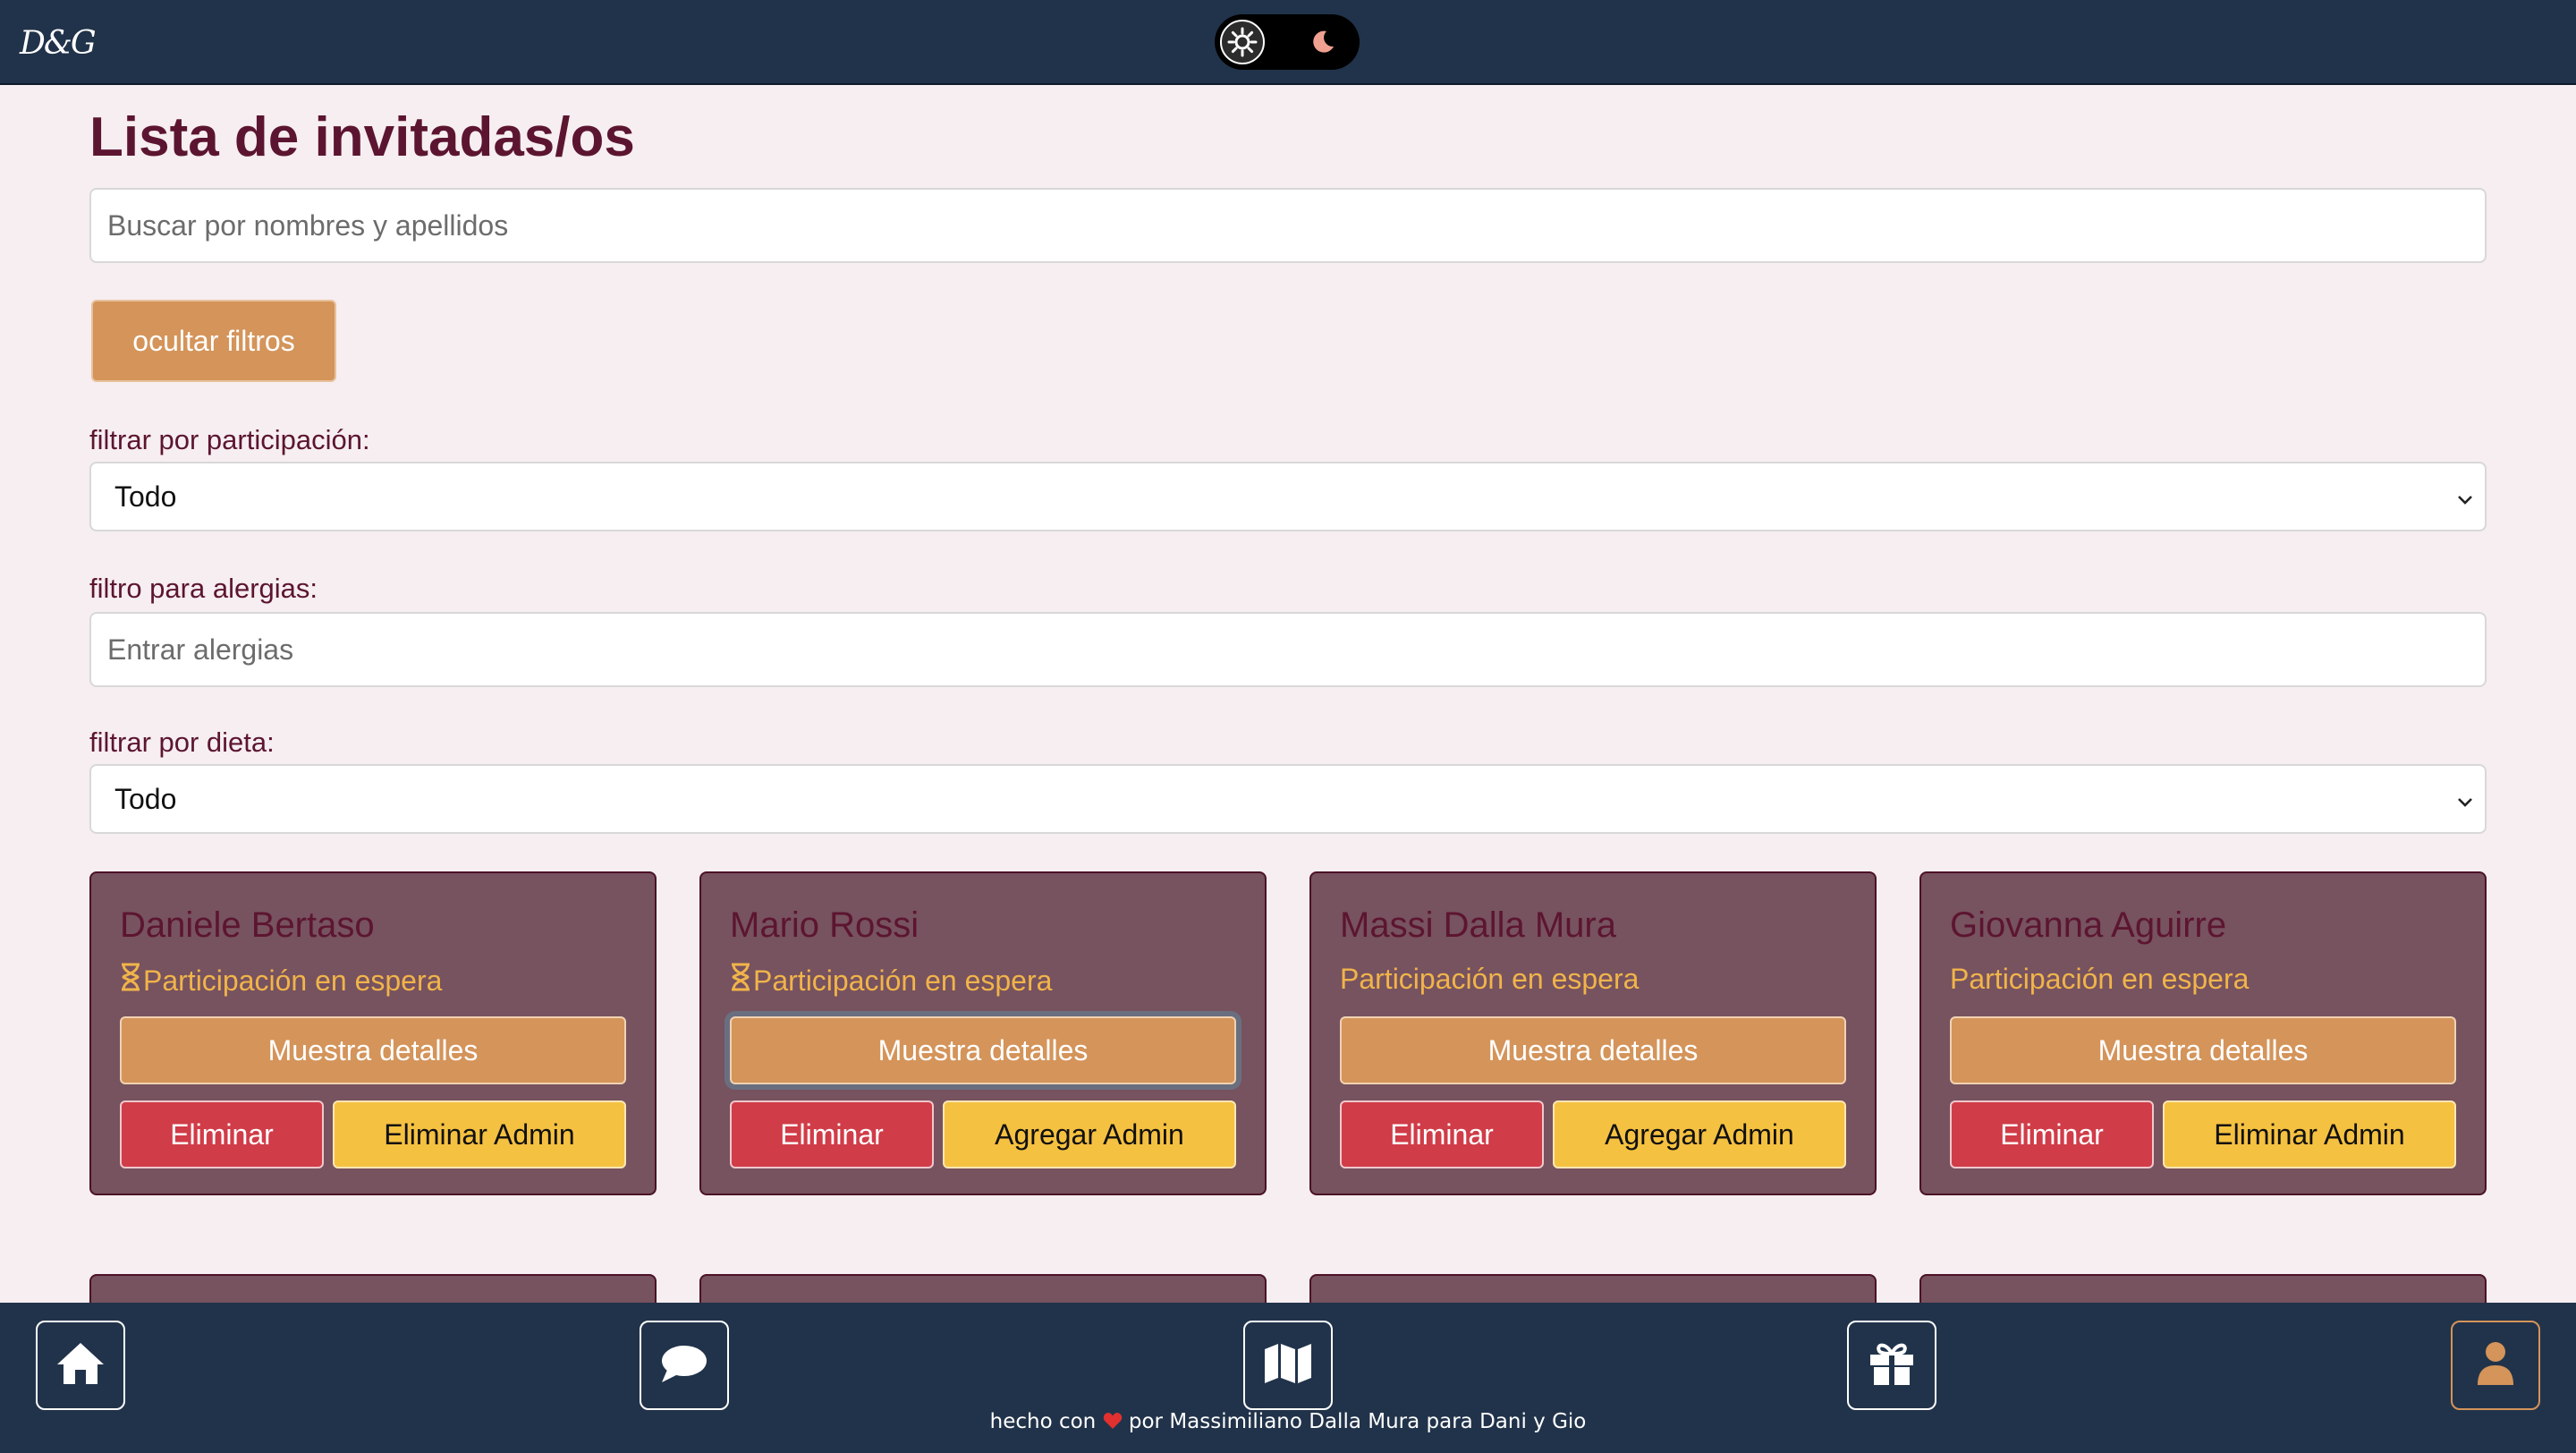 Image resolution: width=2576 pixels, height=1453 pixels. Describe the element at coordinates (824, 925) in the screenshot. I see `guest-name: Mario Rossi` at that location.